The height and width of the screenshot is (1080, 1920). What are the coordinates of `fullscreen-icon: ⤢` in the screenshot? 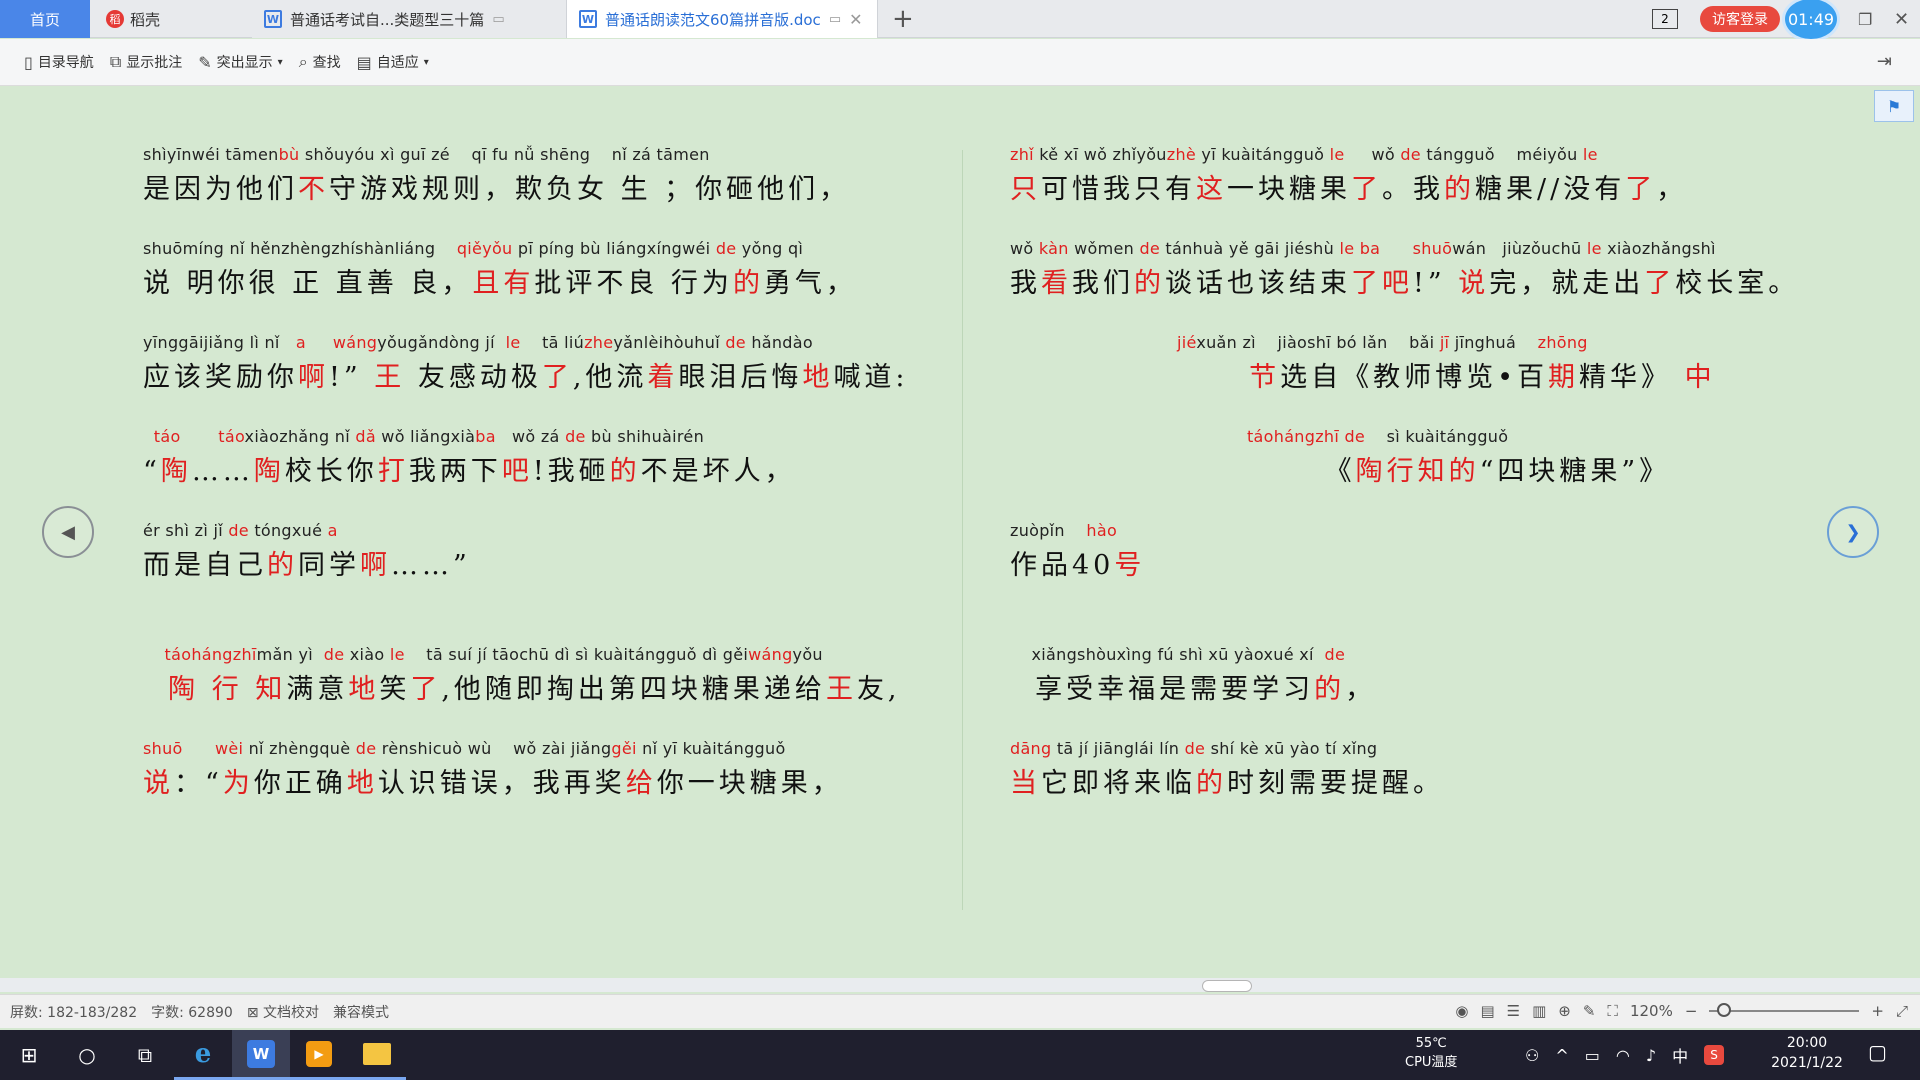 It's located at (1902, 1011).